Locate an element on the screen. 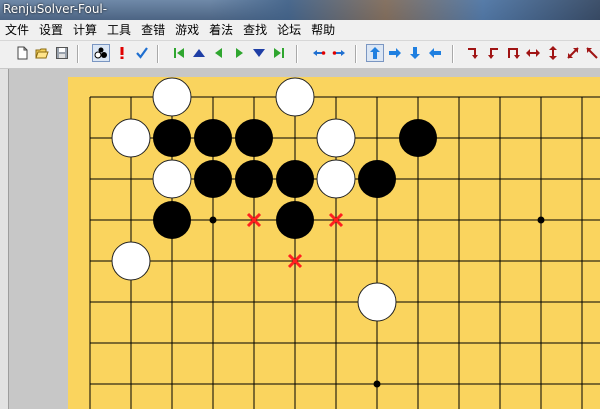 This screenshot has width=600, height=409. check-icon is located at coordinates (142, 53).